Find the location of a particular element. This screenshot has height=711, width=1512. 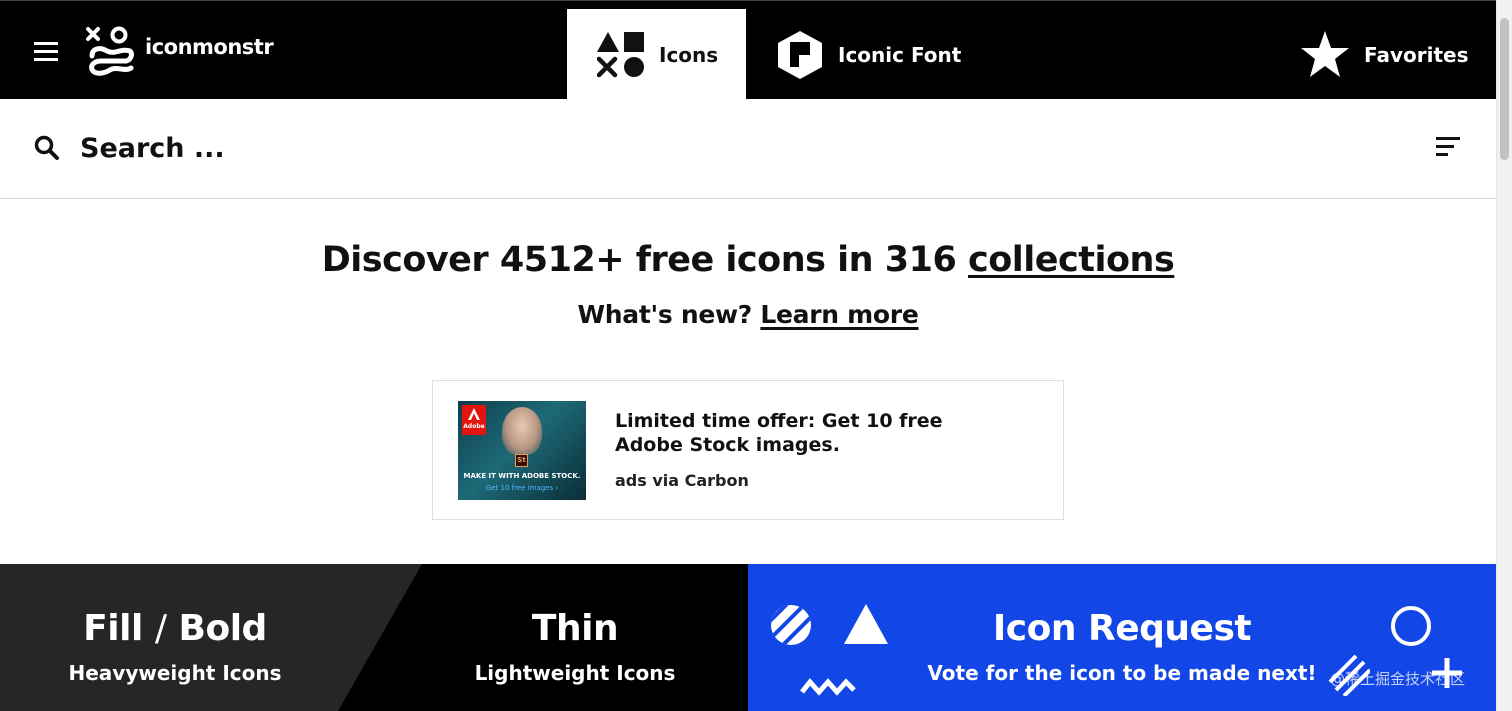

ad-image-line1: MAKE IT WITH ADOBE STOCK. is located at coordinates (522, 476).